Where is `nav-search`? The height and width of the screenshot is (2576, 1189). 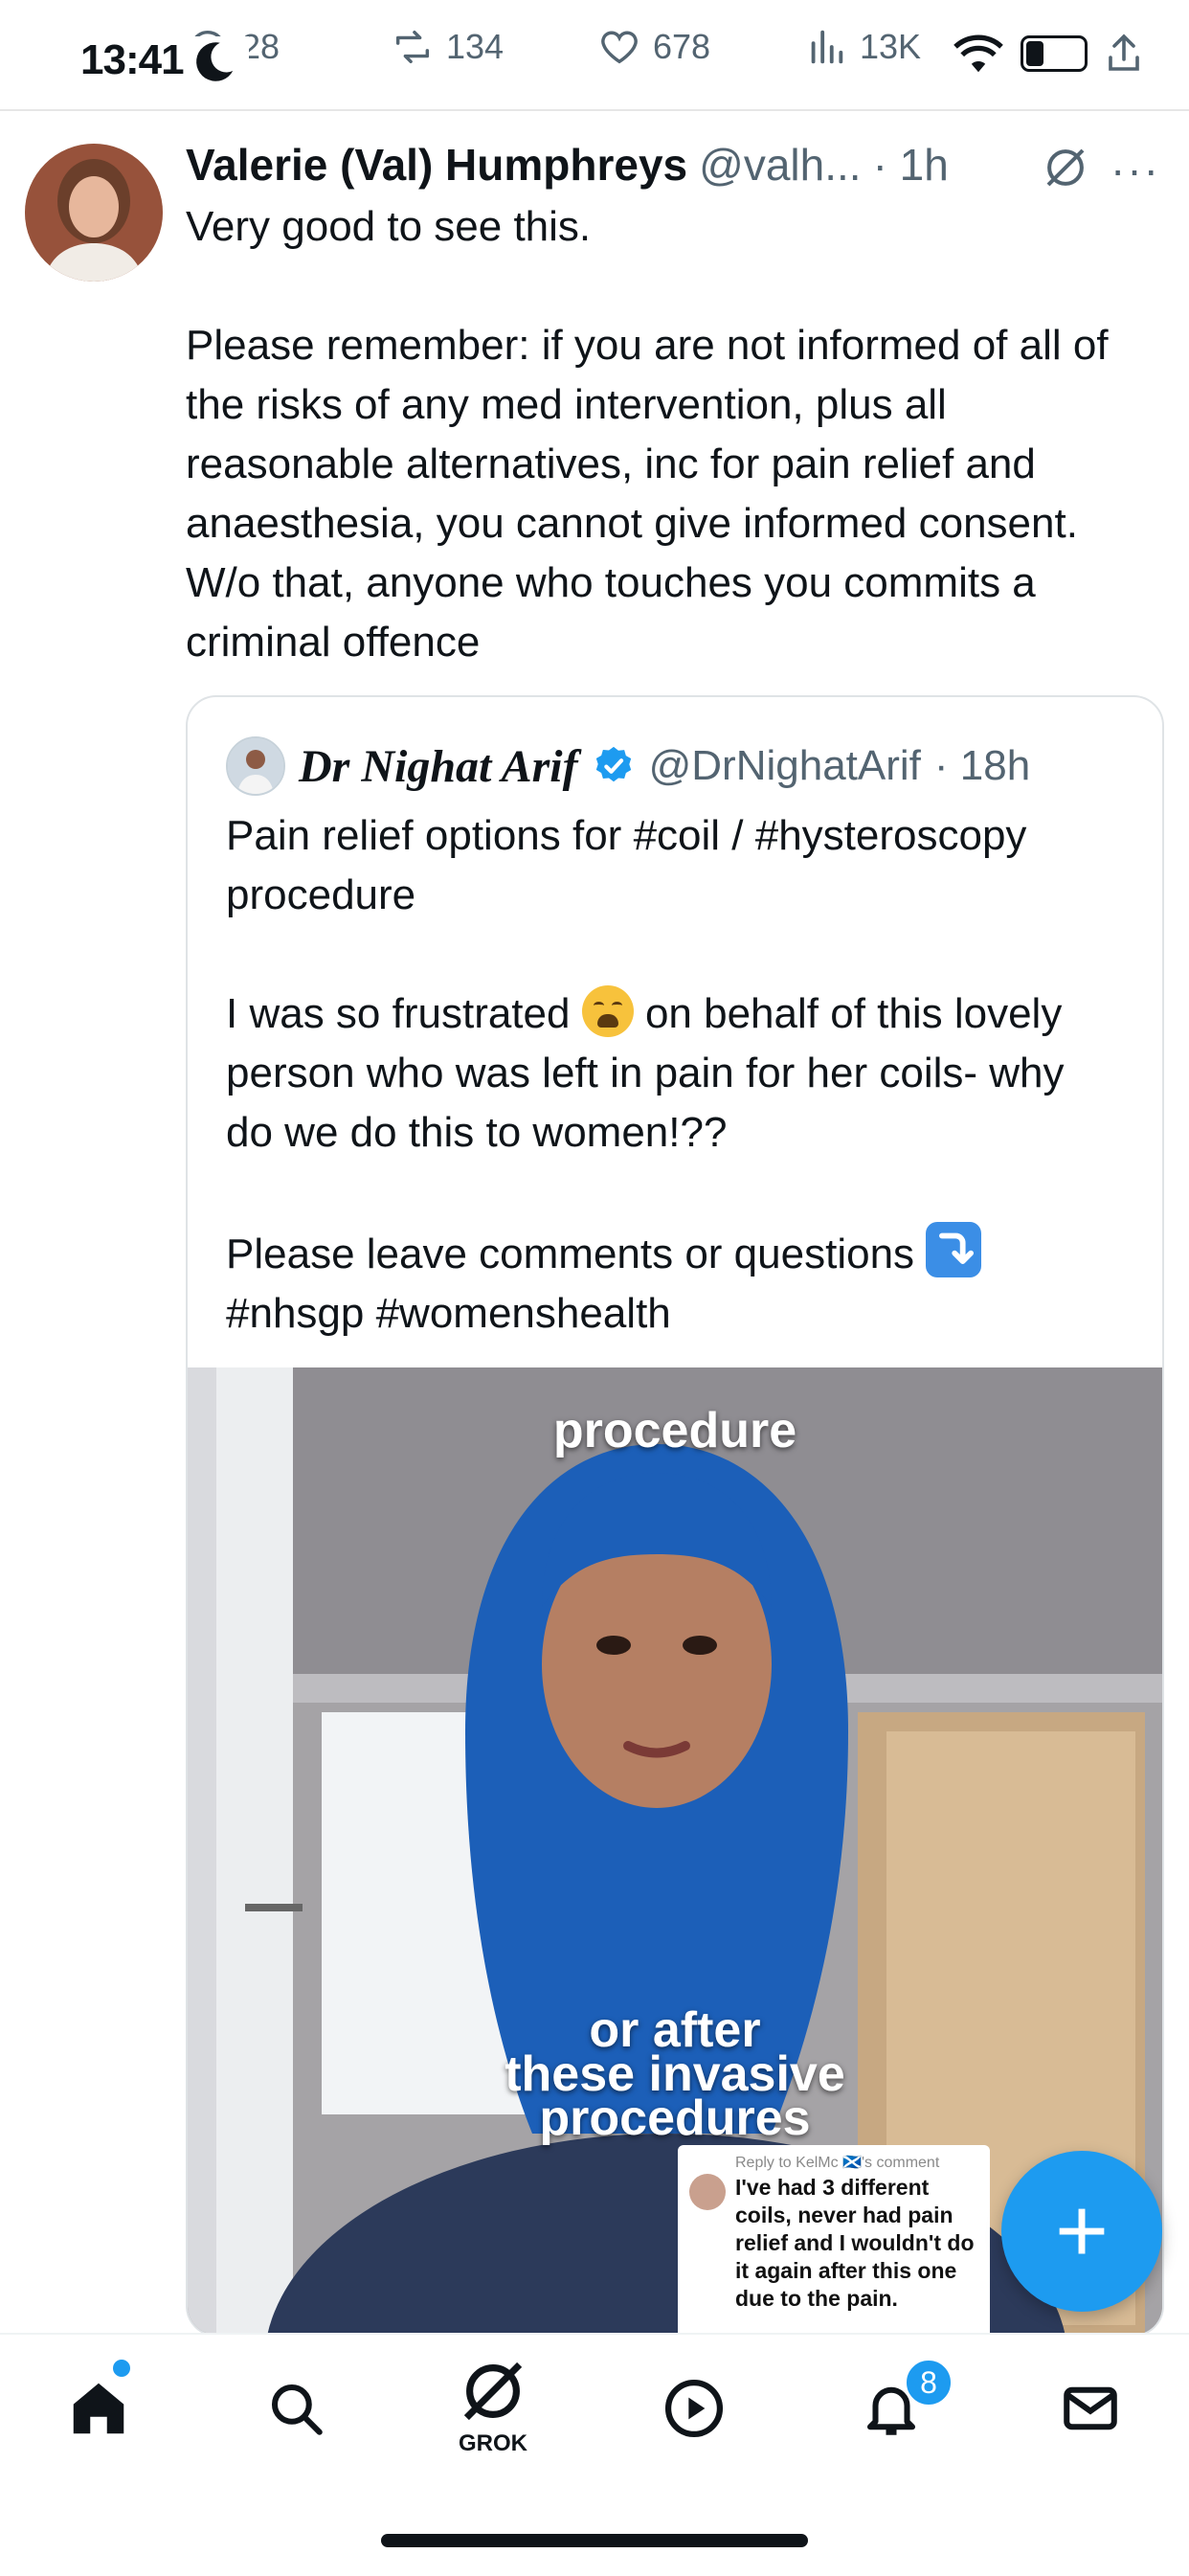
nav-search is located at coordinates (296, 2408).